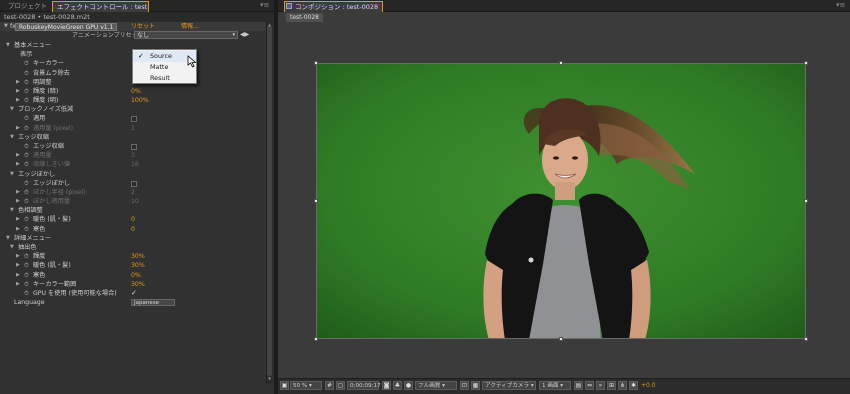 The image size is (850, 394). I want to click on language-select: Japanese, so click(153, 303).